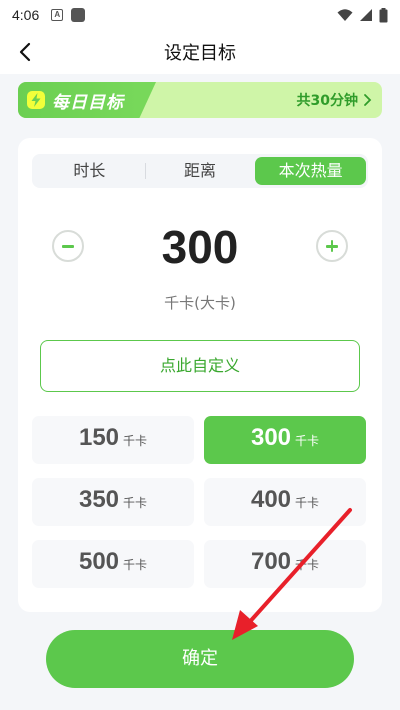  I want to click on battery-icon, so click(383, 14).